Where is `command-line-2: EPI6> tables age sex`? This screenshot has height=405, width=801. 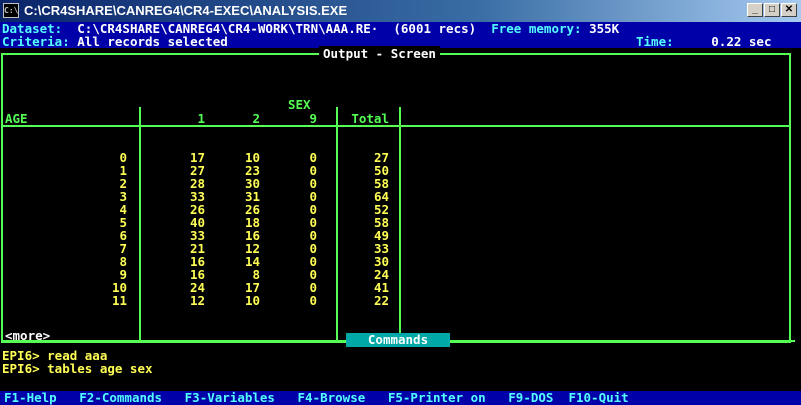 command-line-2: EPI6> tables age sex is located at coordinates (77, 368).